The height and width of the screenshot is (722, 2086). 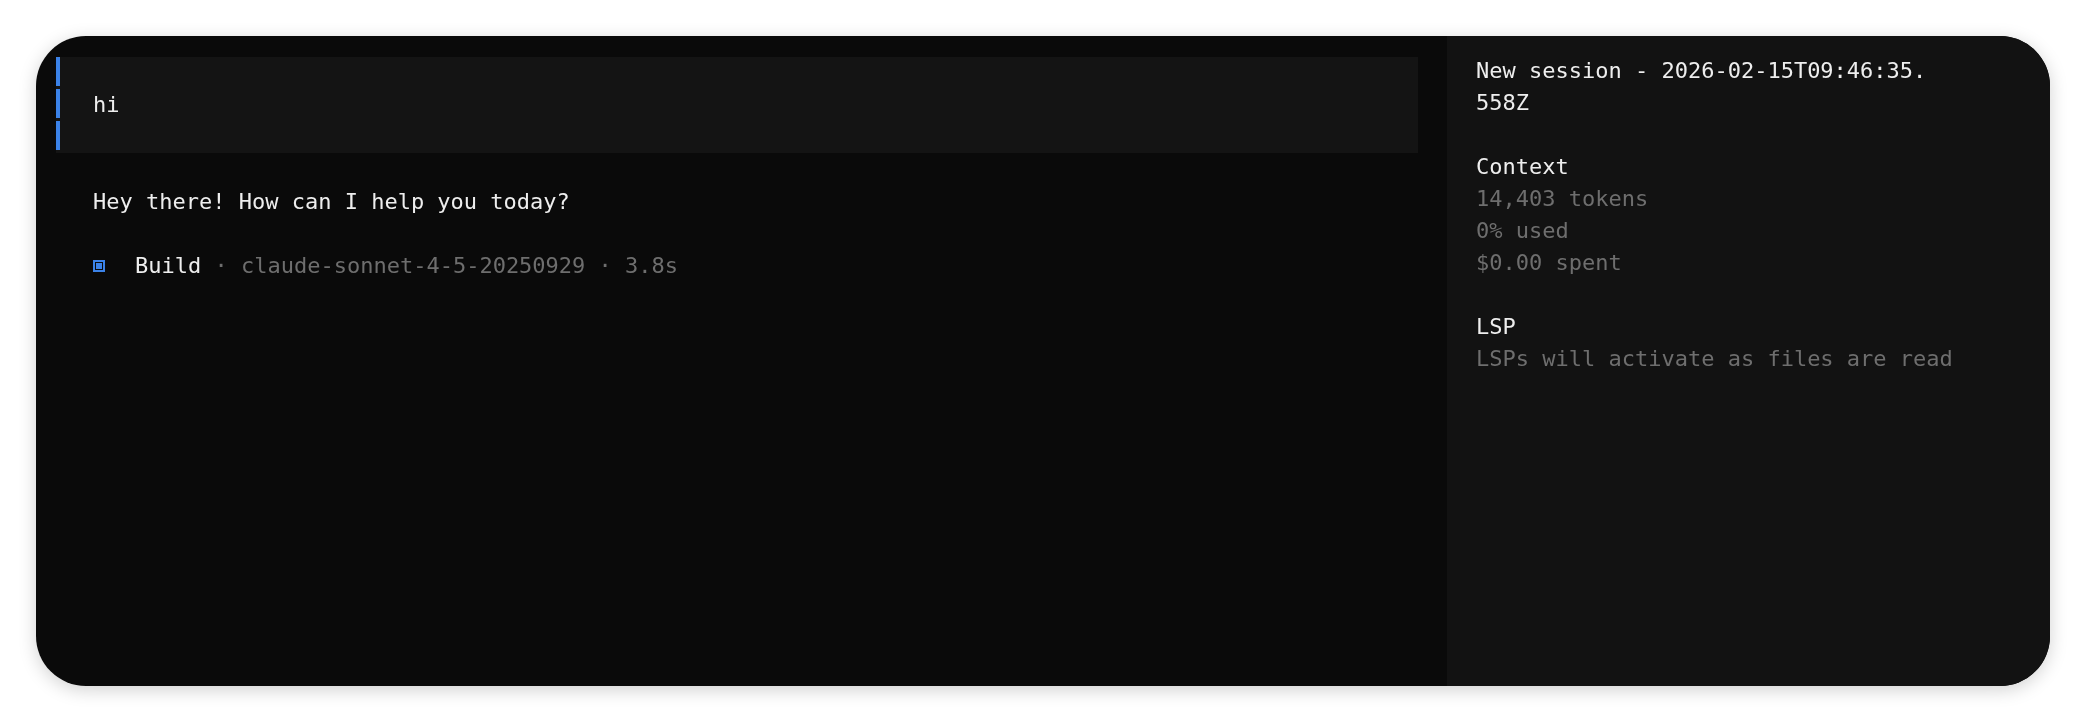 What do you see at coordinates (1523, 231) in the screenshot?
I see `section-line: 0% used` at bounding box center [1523, 231].